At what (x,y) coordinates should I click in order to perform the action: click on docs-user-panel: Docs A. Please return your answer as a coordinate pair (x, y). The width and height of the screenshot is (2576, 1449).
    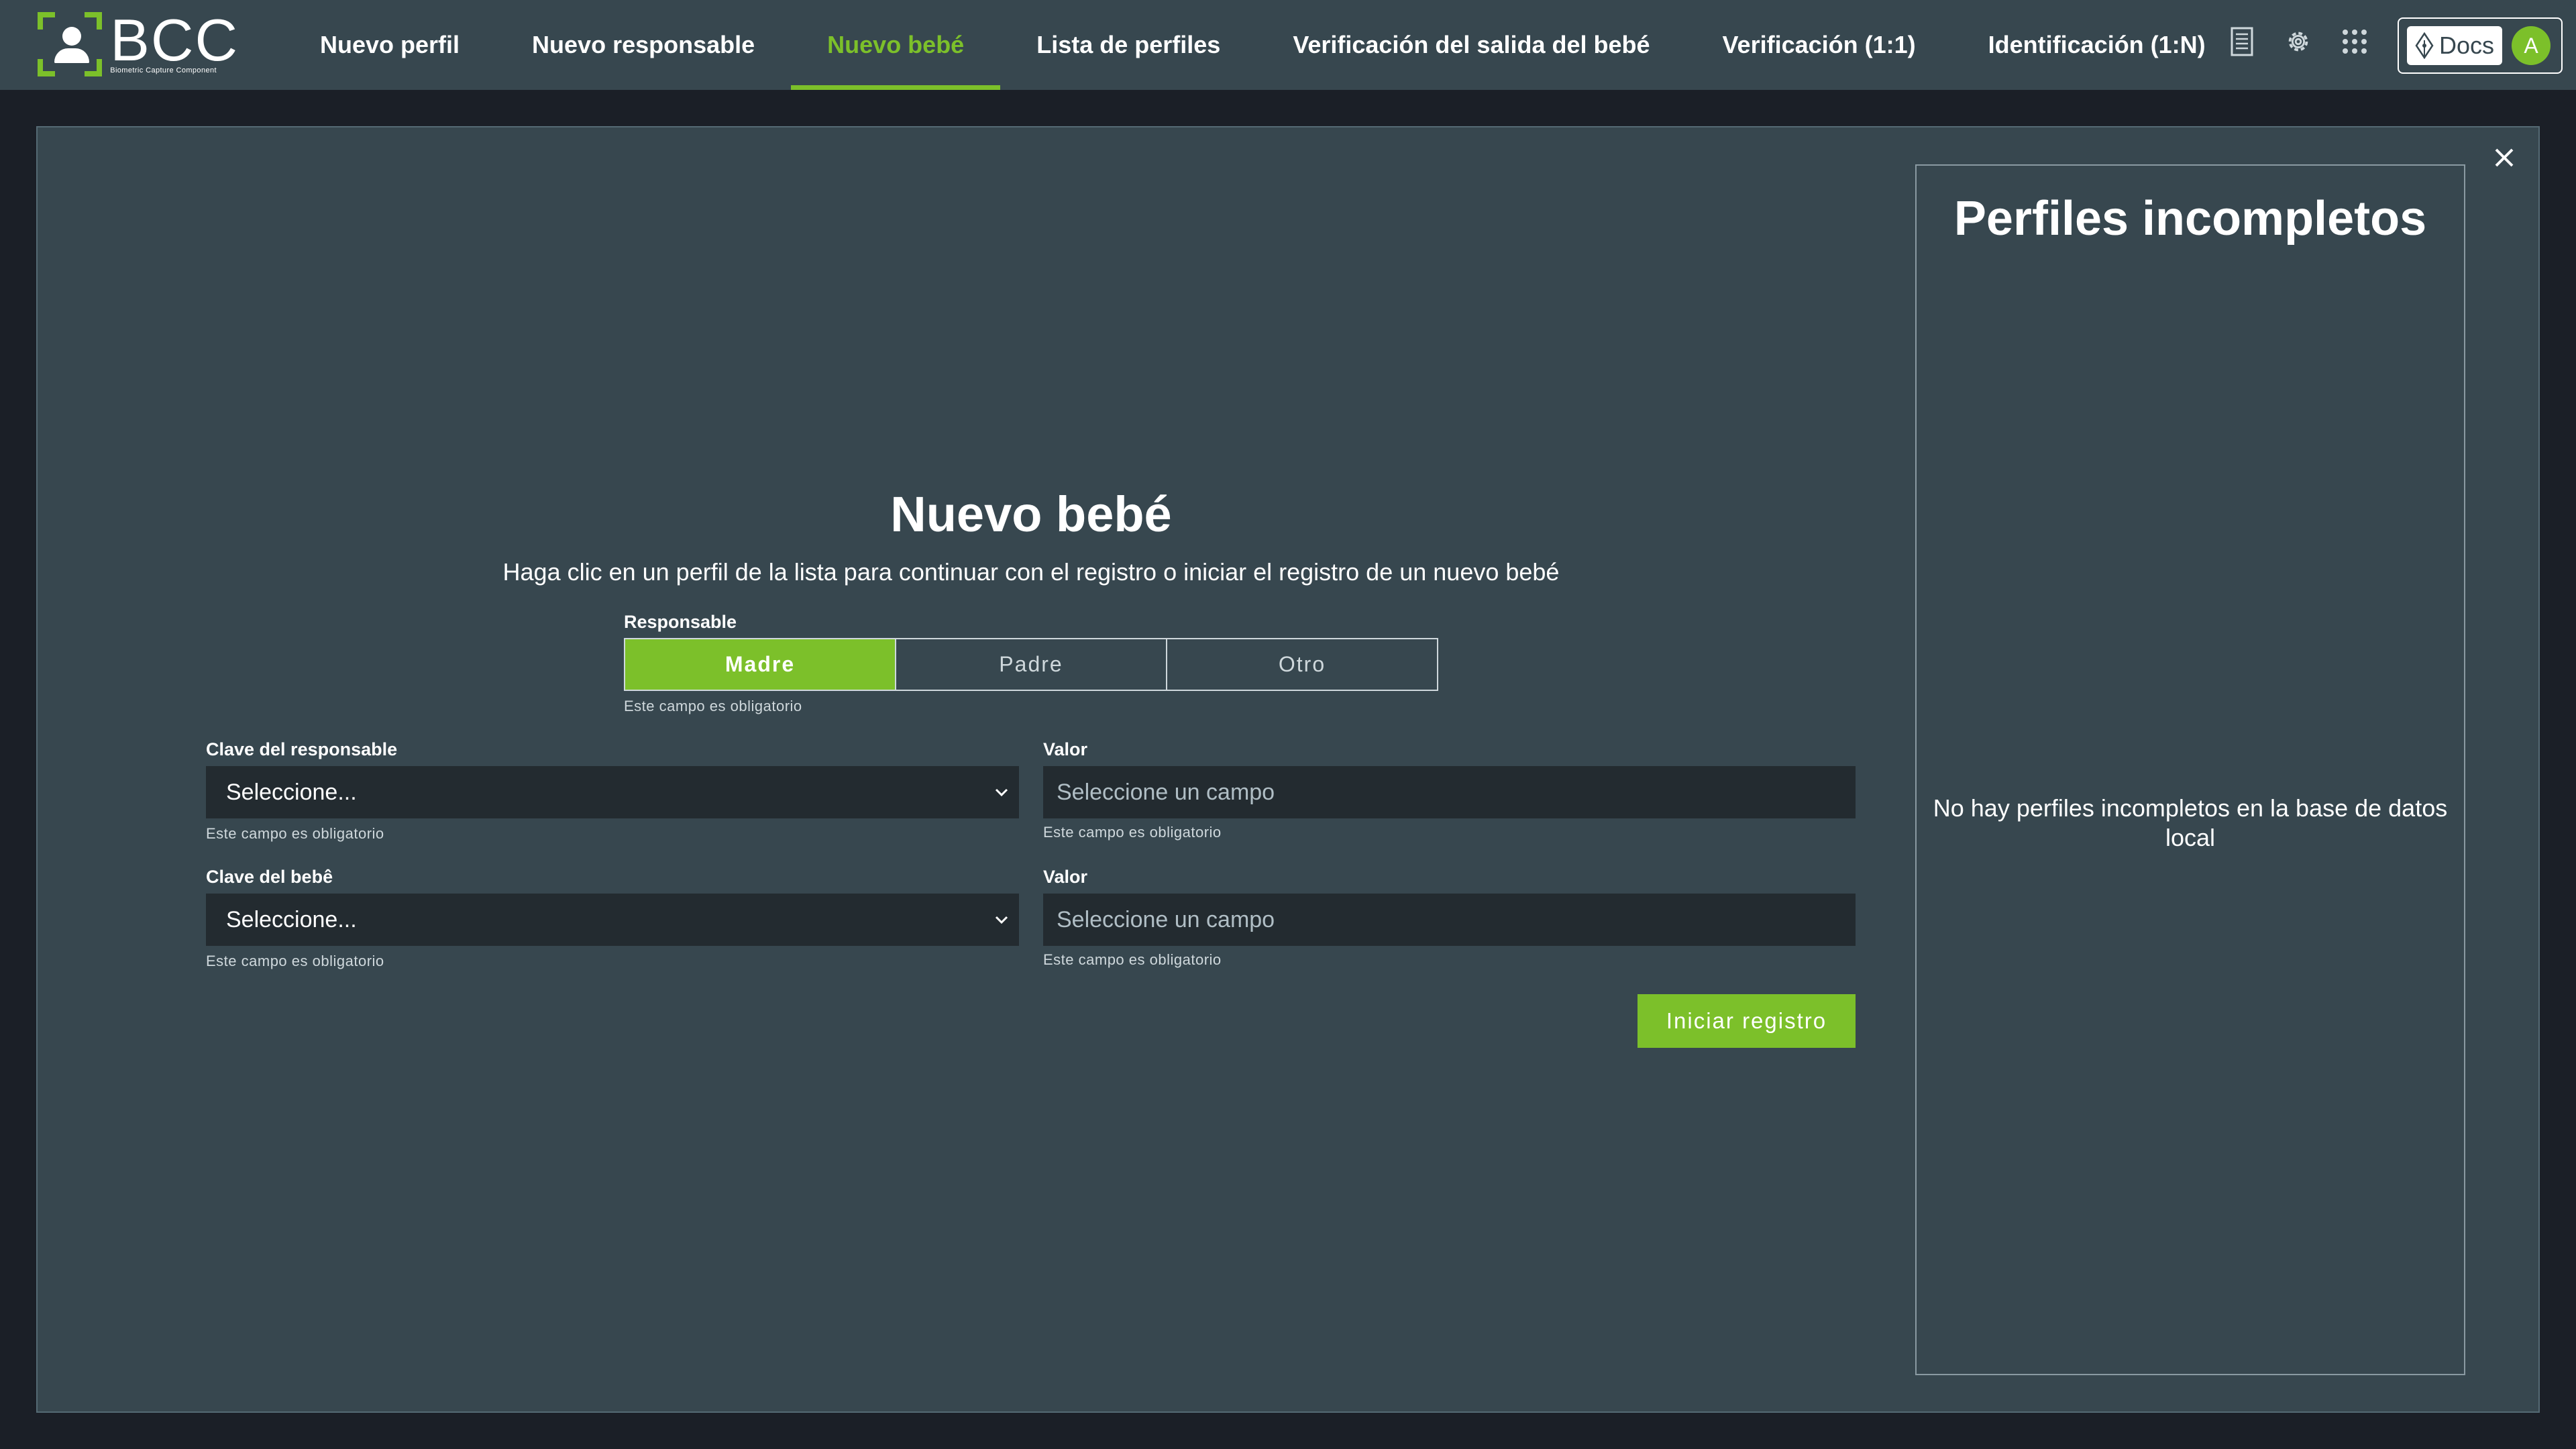
    Looking at the image, I should click on (2480, 45).